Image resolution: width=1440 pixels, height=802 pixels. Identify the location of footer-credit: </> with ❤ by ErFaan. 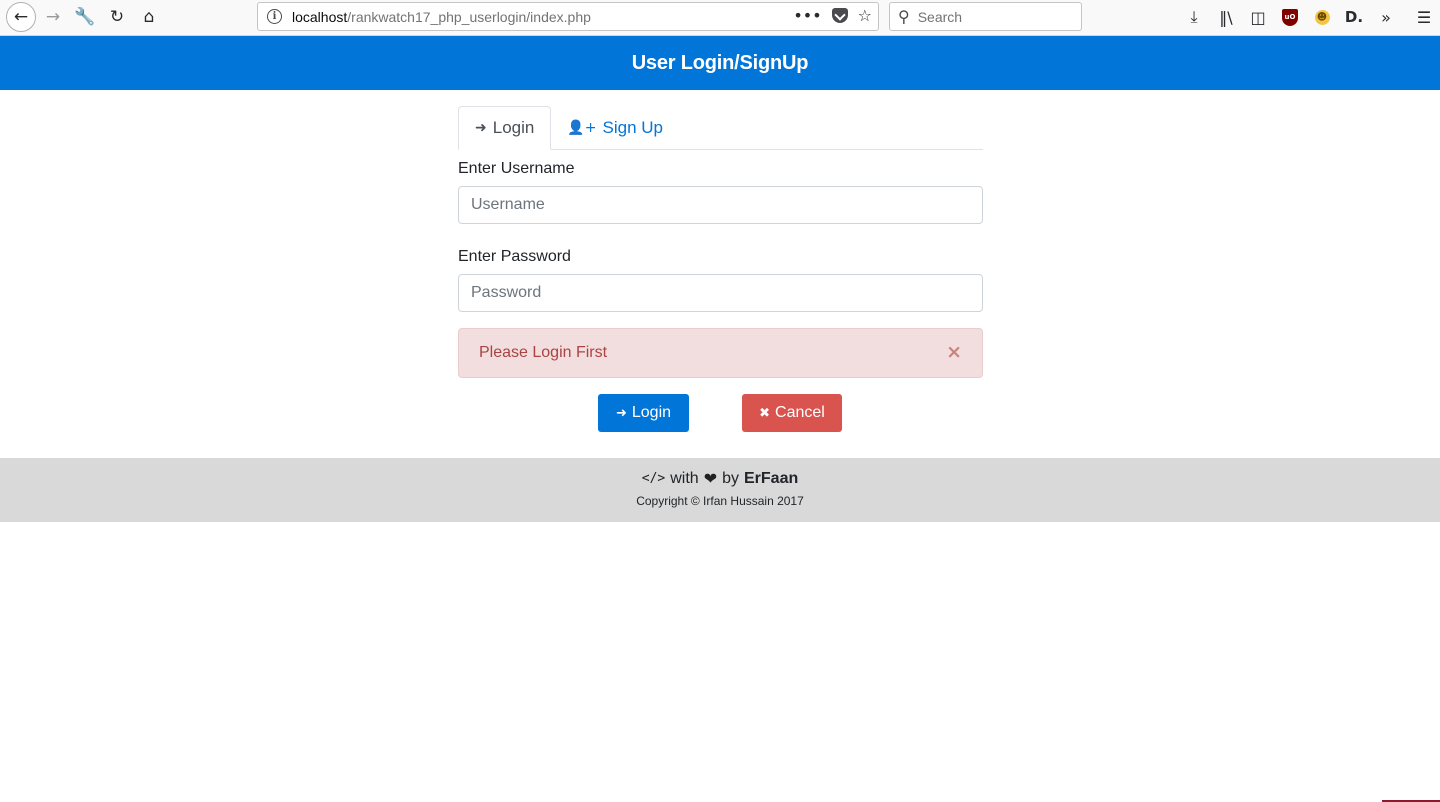
(720, 478).